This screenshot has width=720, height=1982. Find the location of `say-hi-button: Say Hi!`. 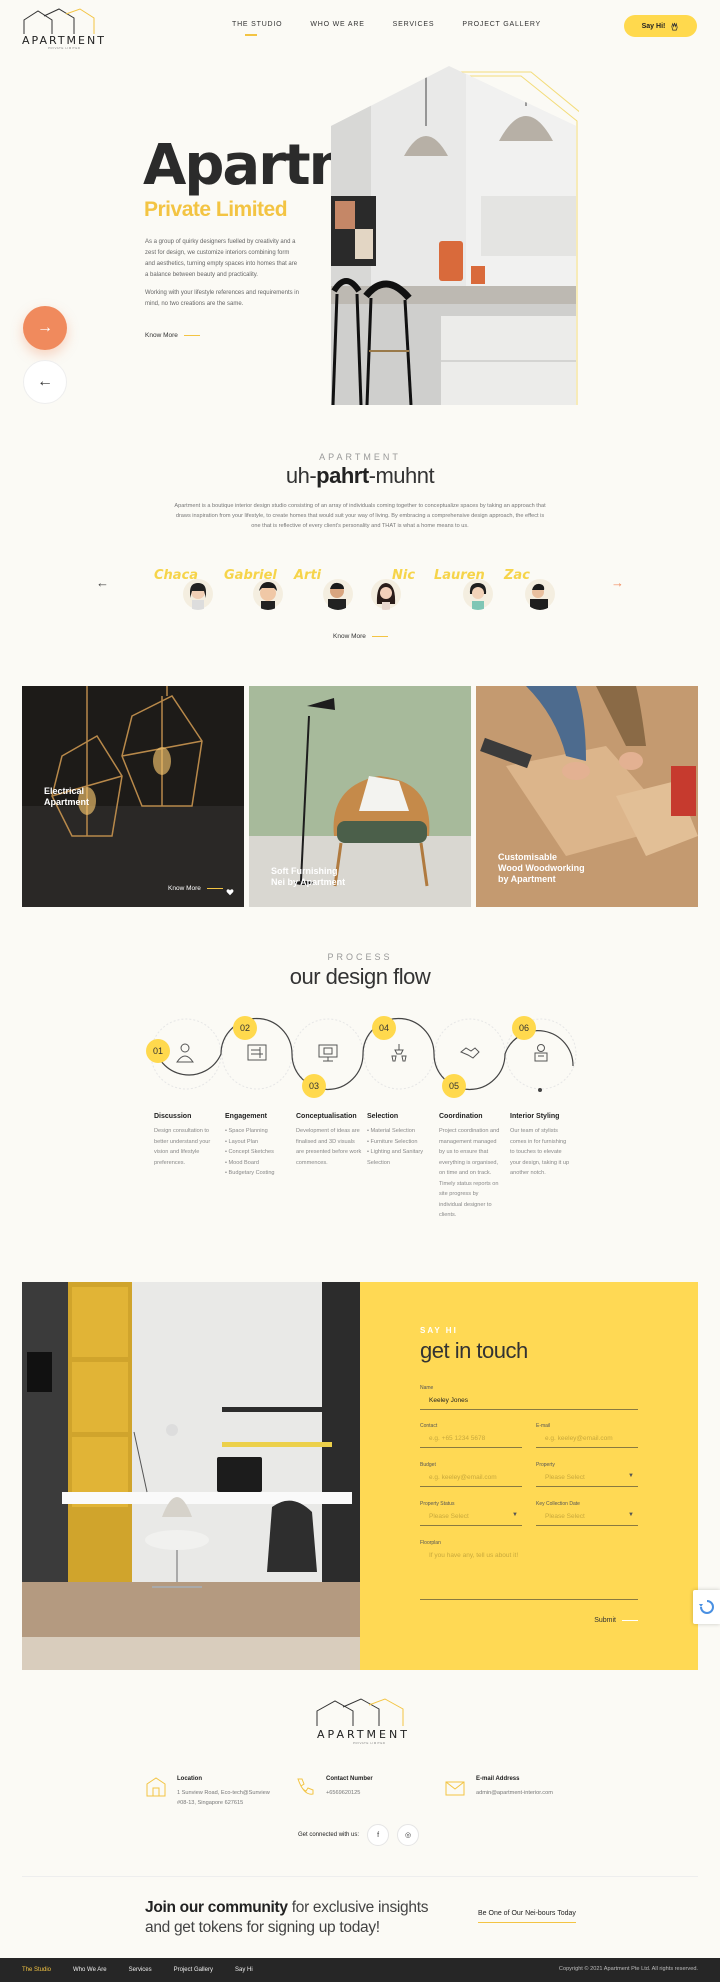

say-hi-button: Say Hi! is located at coordinates (660, 26).